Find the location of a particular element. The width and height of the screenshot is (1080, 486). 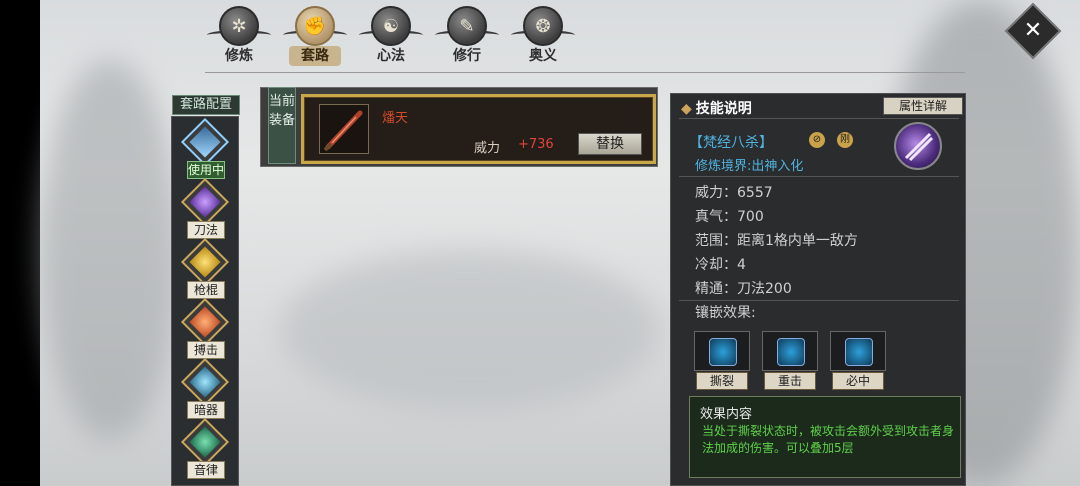

tear-icon is located at coordinates (723, 352).